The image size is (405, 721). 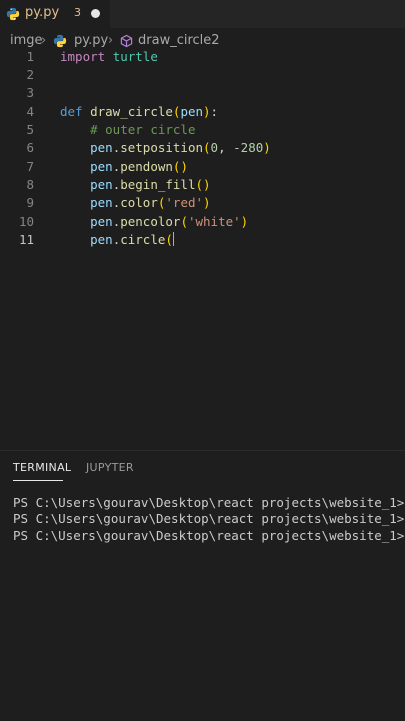 What do you see at coordinates (30, 92) in the screenshot?
I see `line-number: 3` at bounding box center [30, 92].